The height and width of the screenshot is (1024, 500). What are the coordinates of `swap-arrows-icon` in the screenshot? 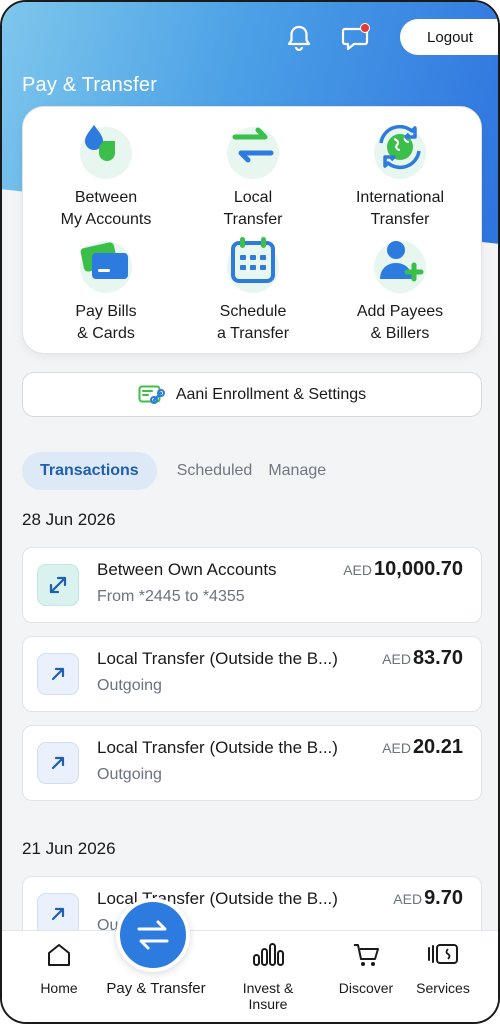 It's located at (58, 585).